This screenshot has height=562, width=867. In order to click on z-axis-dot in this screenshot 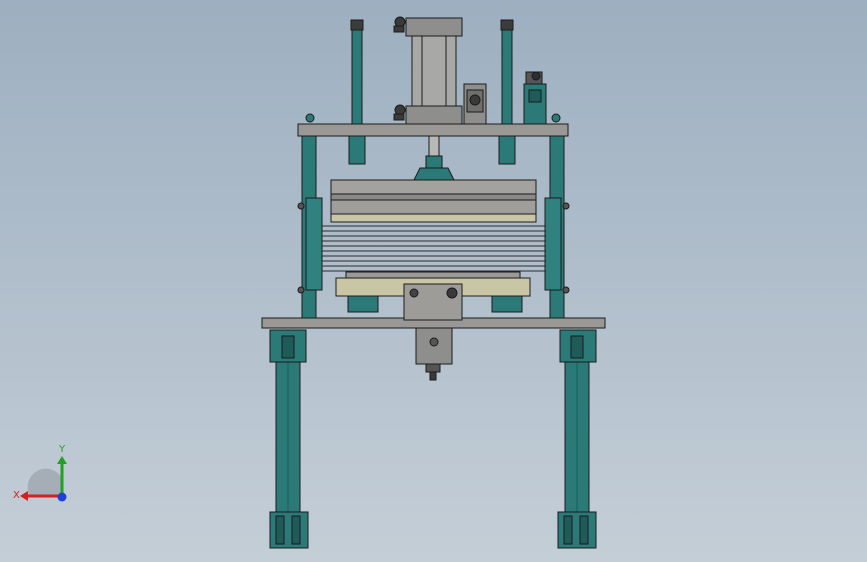, I will do `click(62, 497)`.